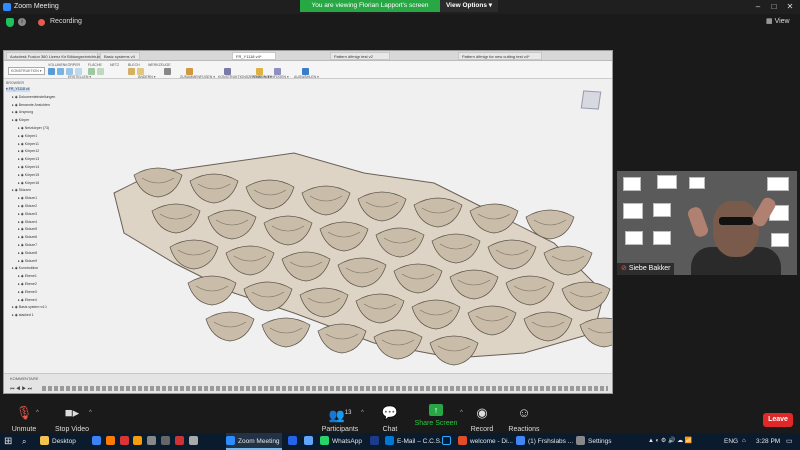  I want to click on tree-item: ▸ ◉ Körper12, so click(22, 151).